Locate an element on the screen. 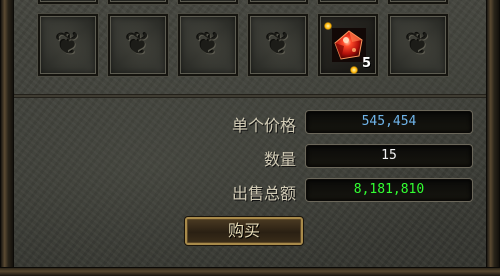 The width and height of the screenshot is (500, 276). unit-price-label: 单个价格 is located at coordinates (263, 125).